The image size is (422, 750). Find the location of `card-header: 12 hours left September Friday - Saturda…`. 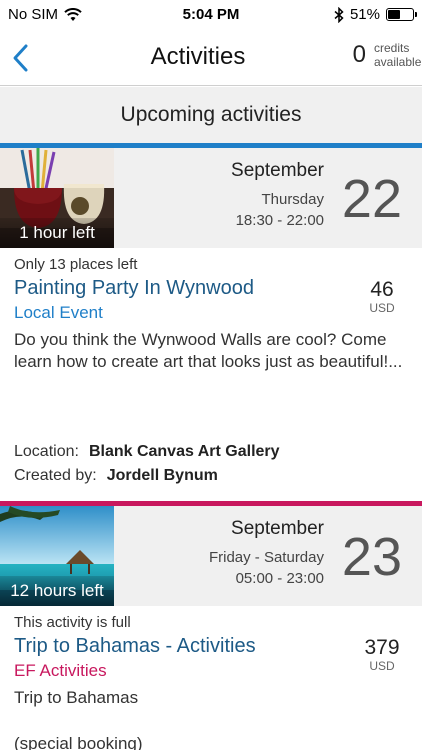

card-header: 12 hours left September Friday - Saturda… is located at coordinates (211, 556).